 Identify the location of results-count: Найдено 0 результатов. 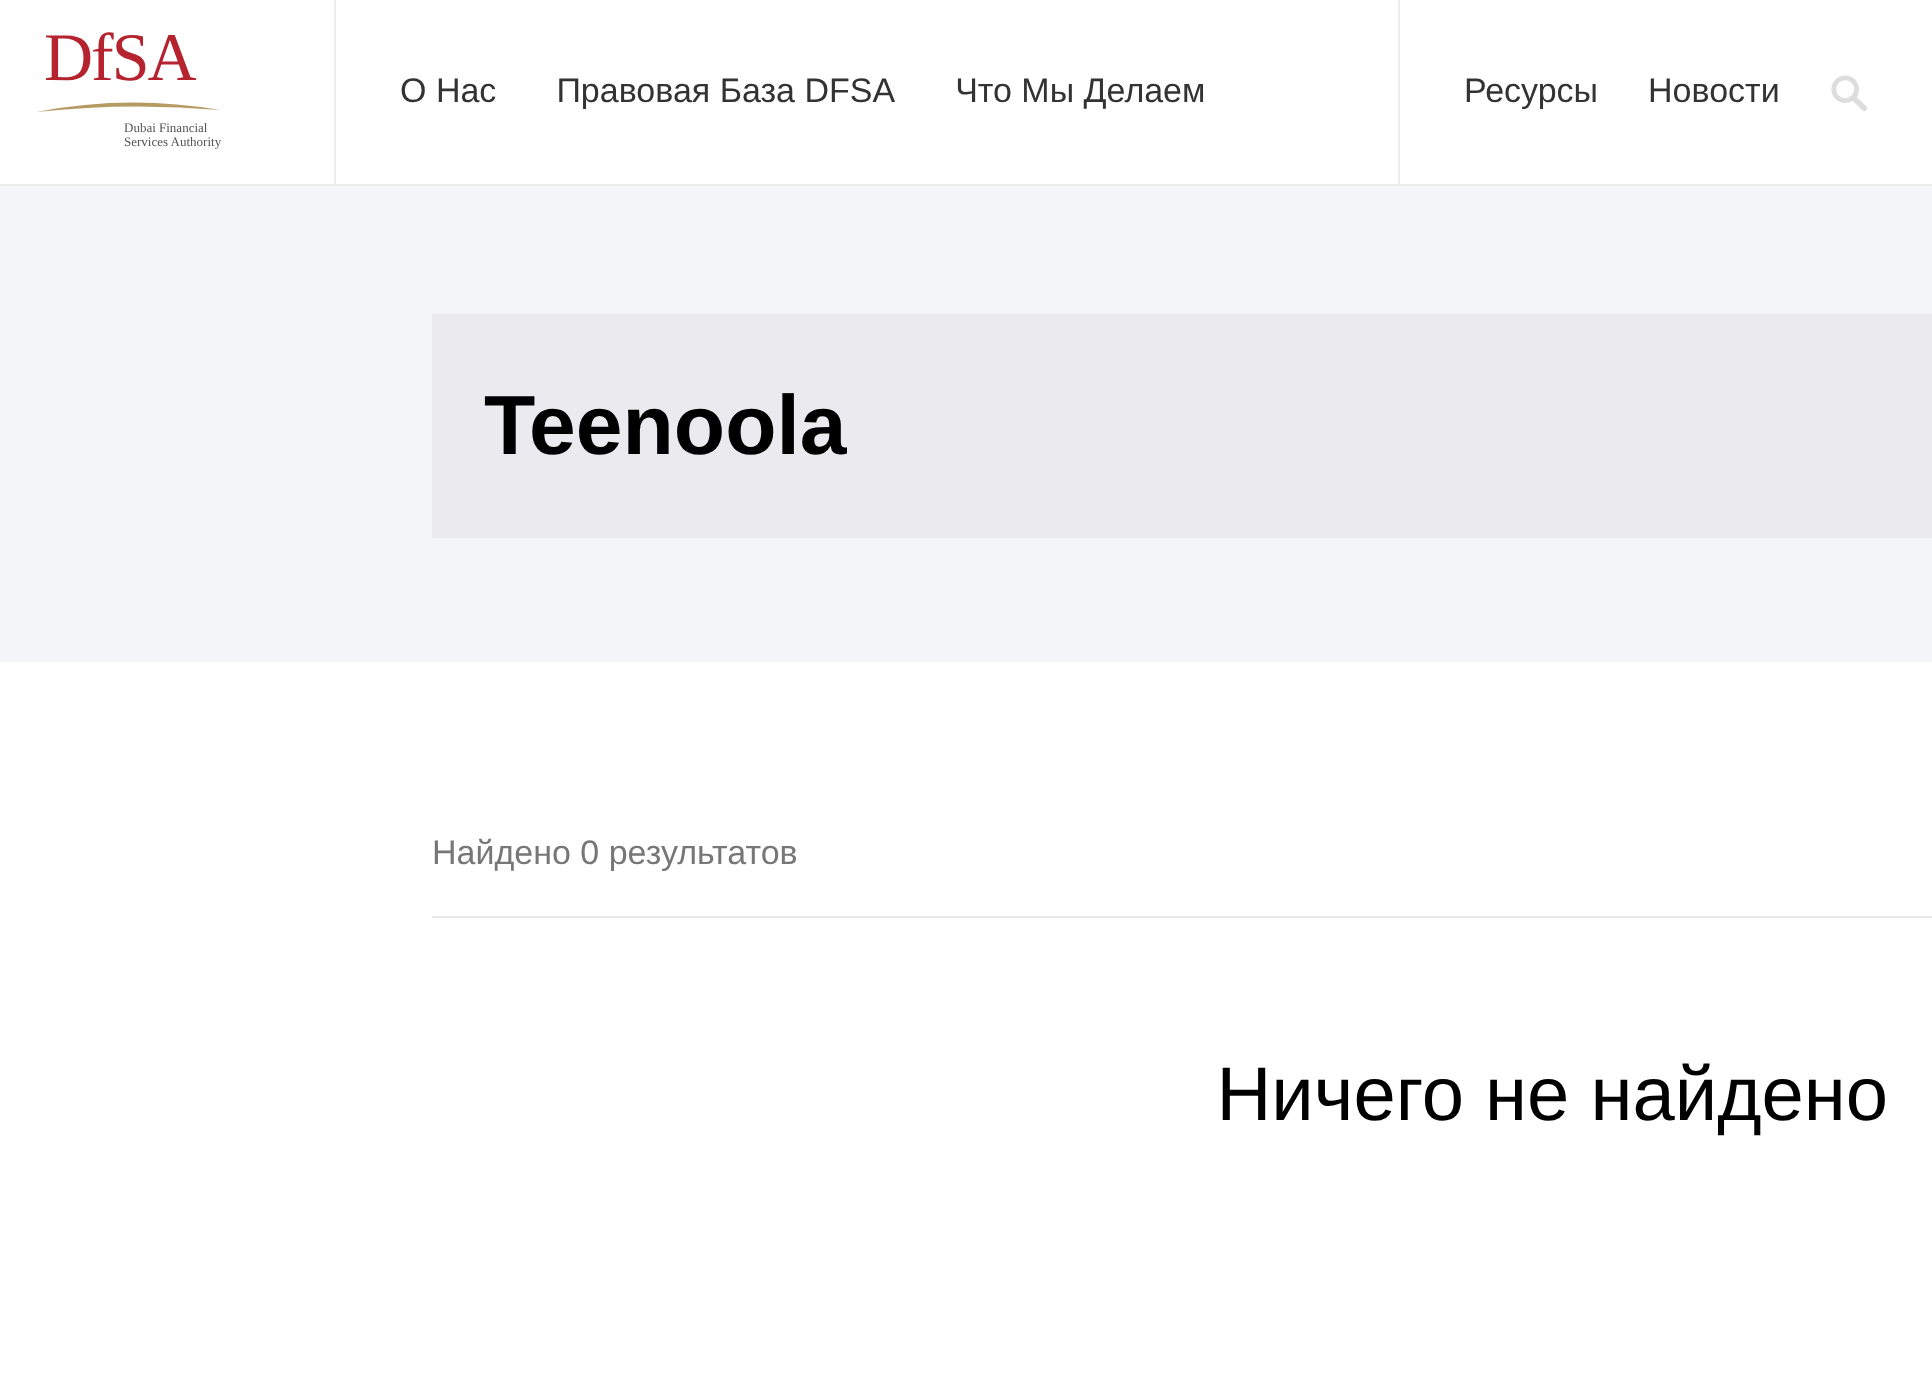
(1182, 876).